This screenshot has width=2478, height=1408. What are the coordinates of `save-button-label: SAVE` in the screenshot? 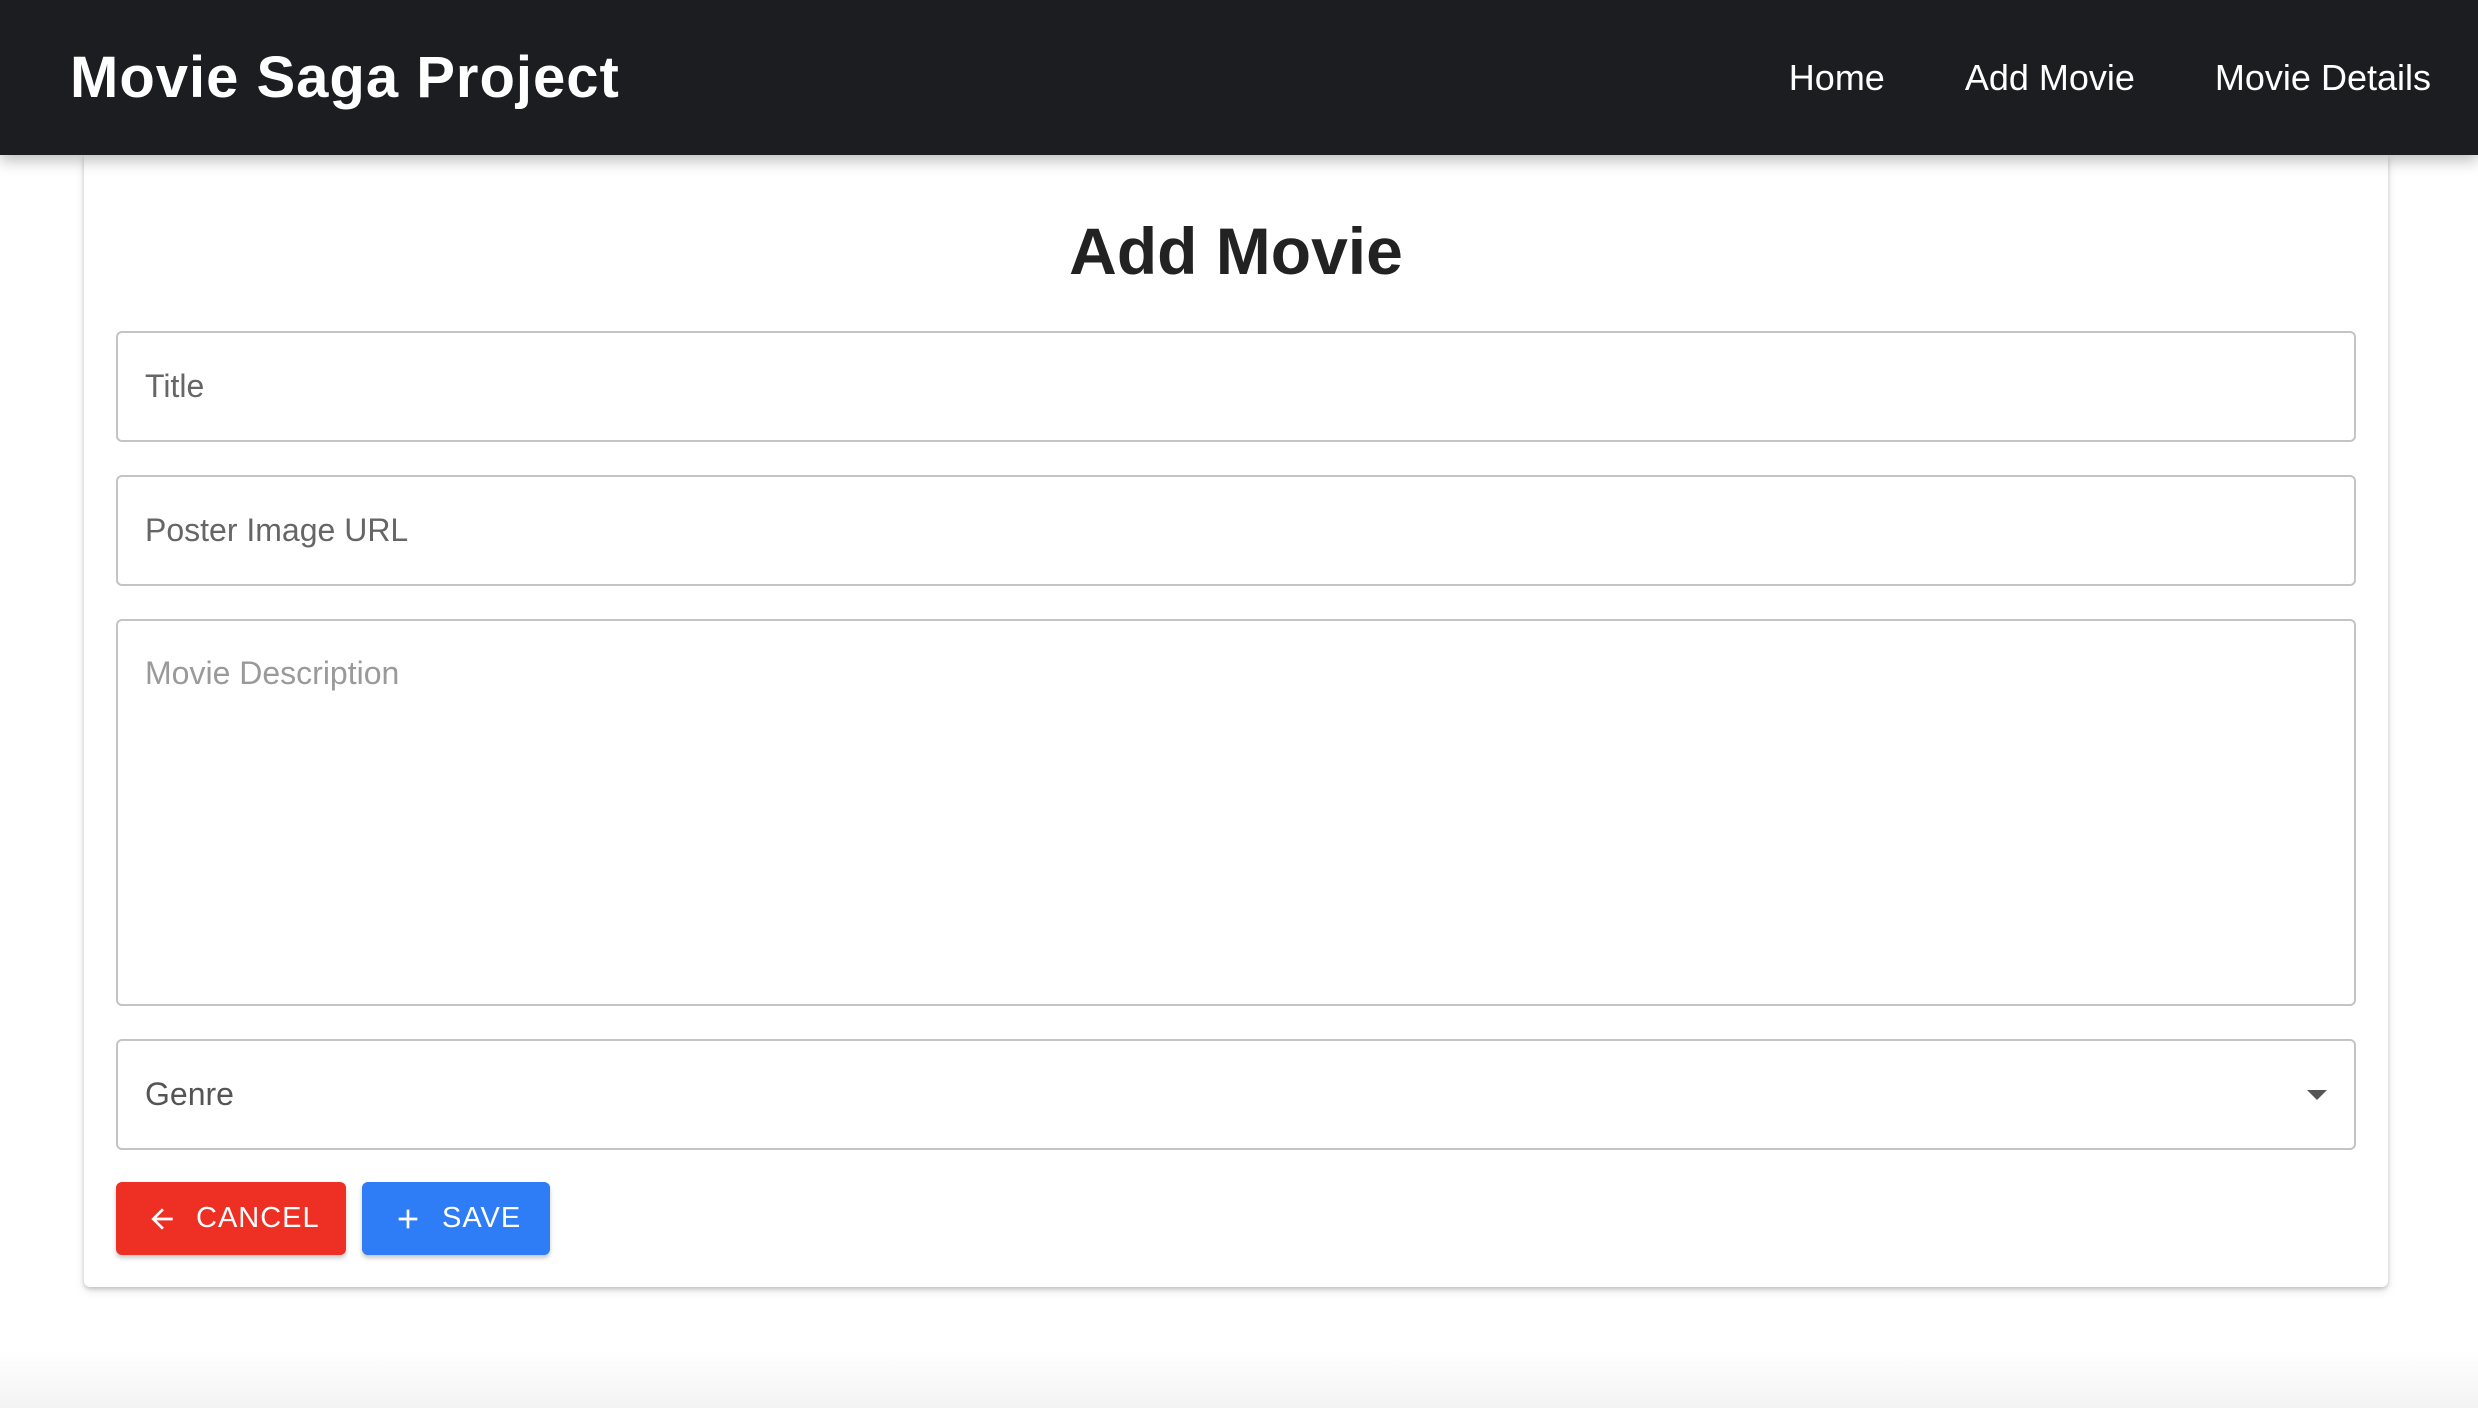 It's located at (482, 1218).